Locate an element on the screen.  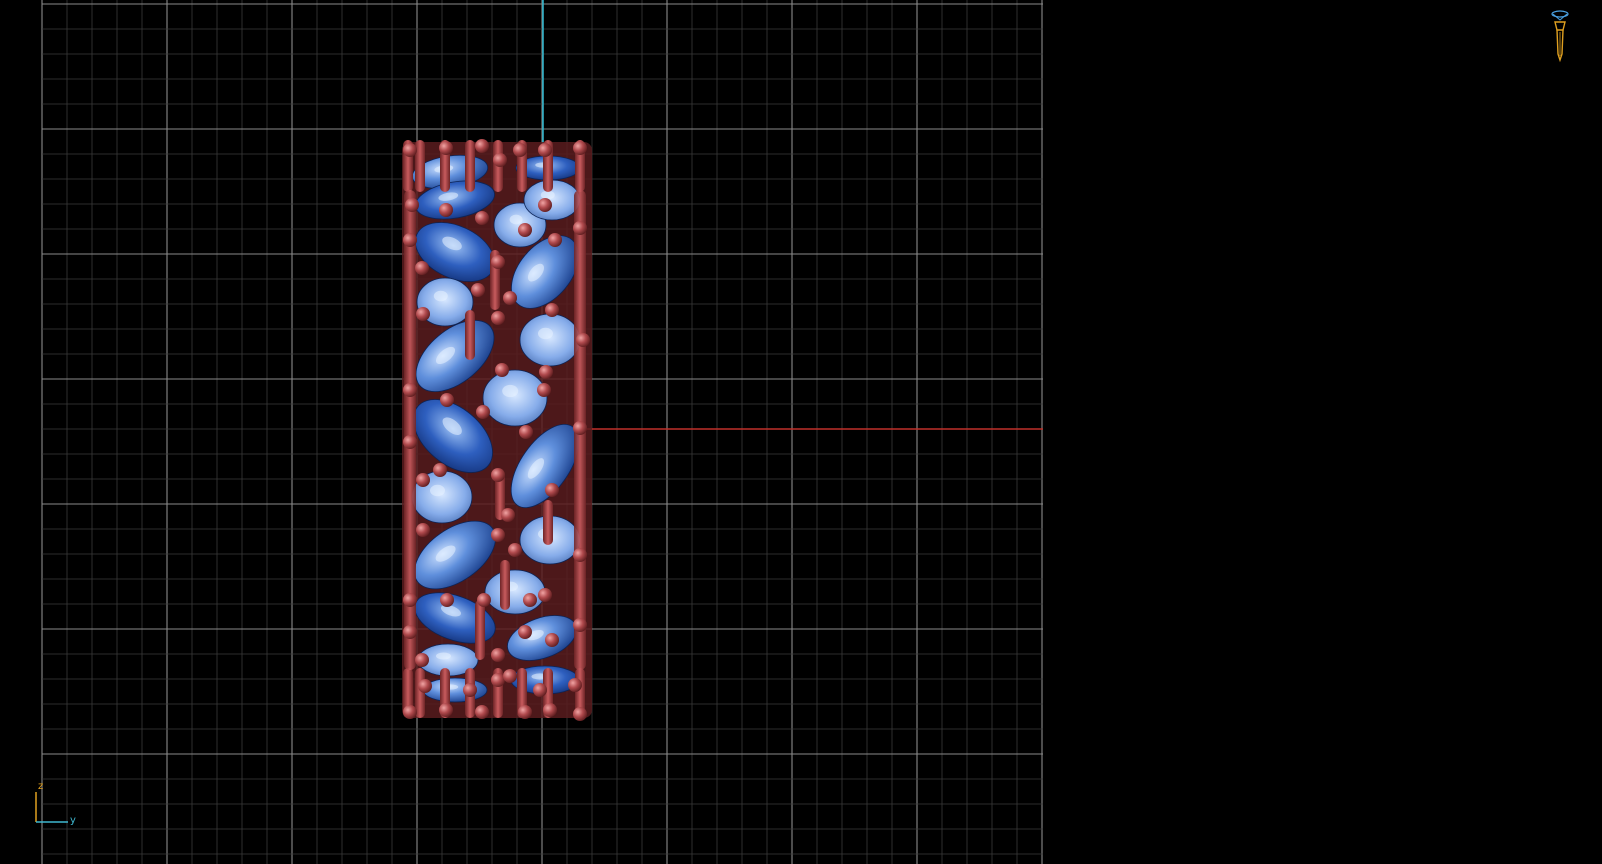
render-brush-icon-graphic is located at coordinates (1560, 36).